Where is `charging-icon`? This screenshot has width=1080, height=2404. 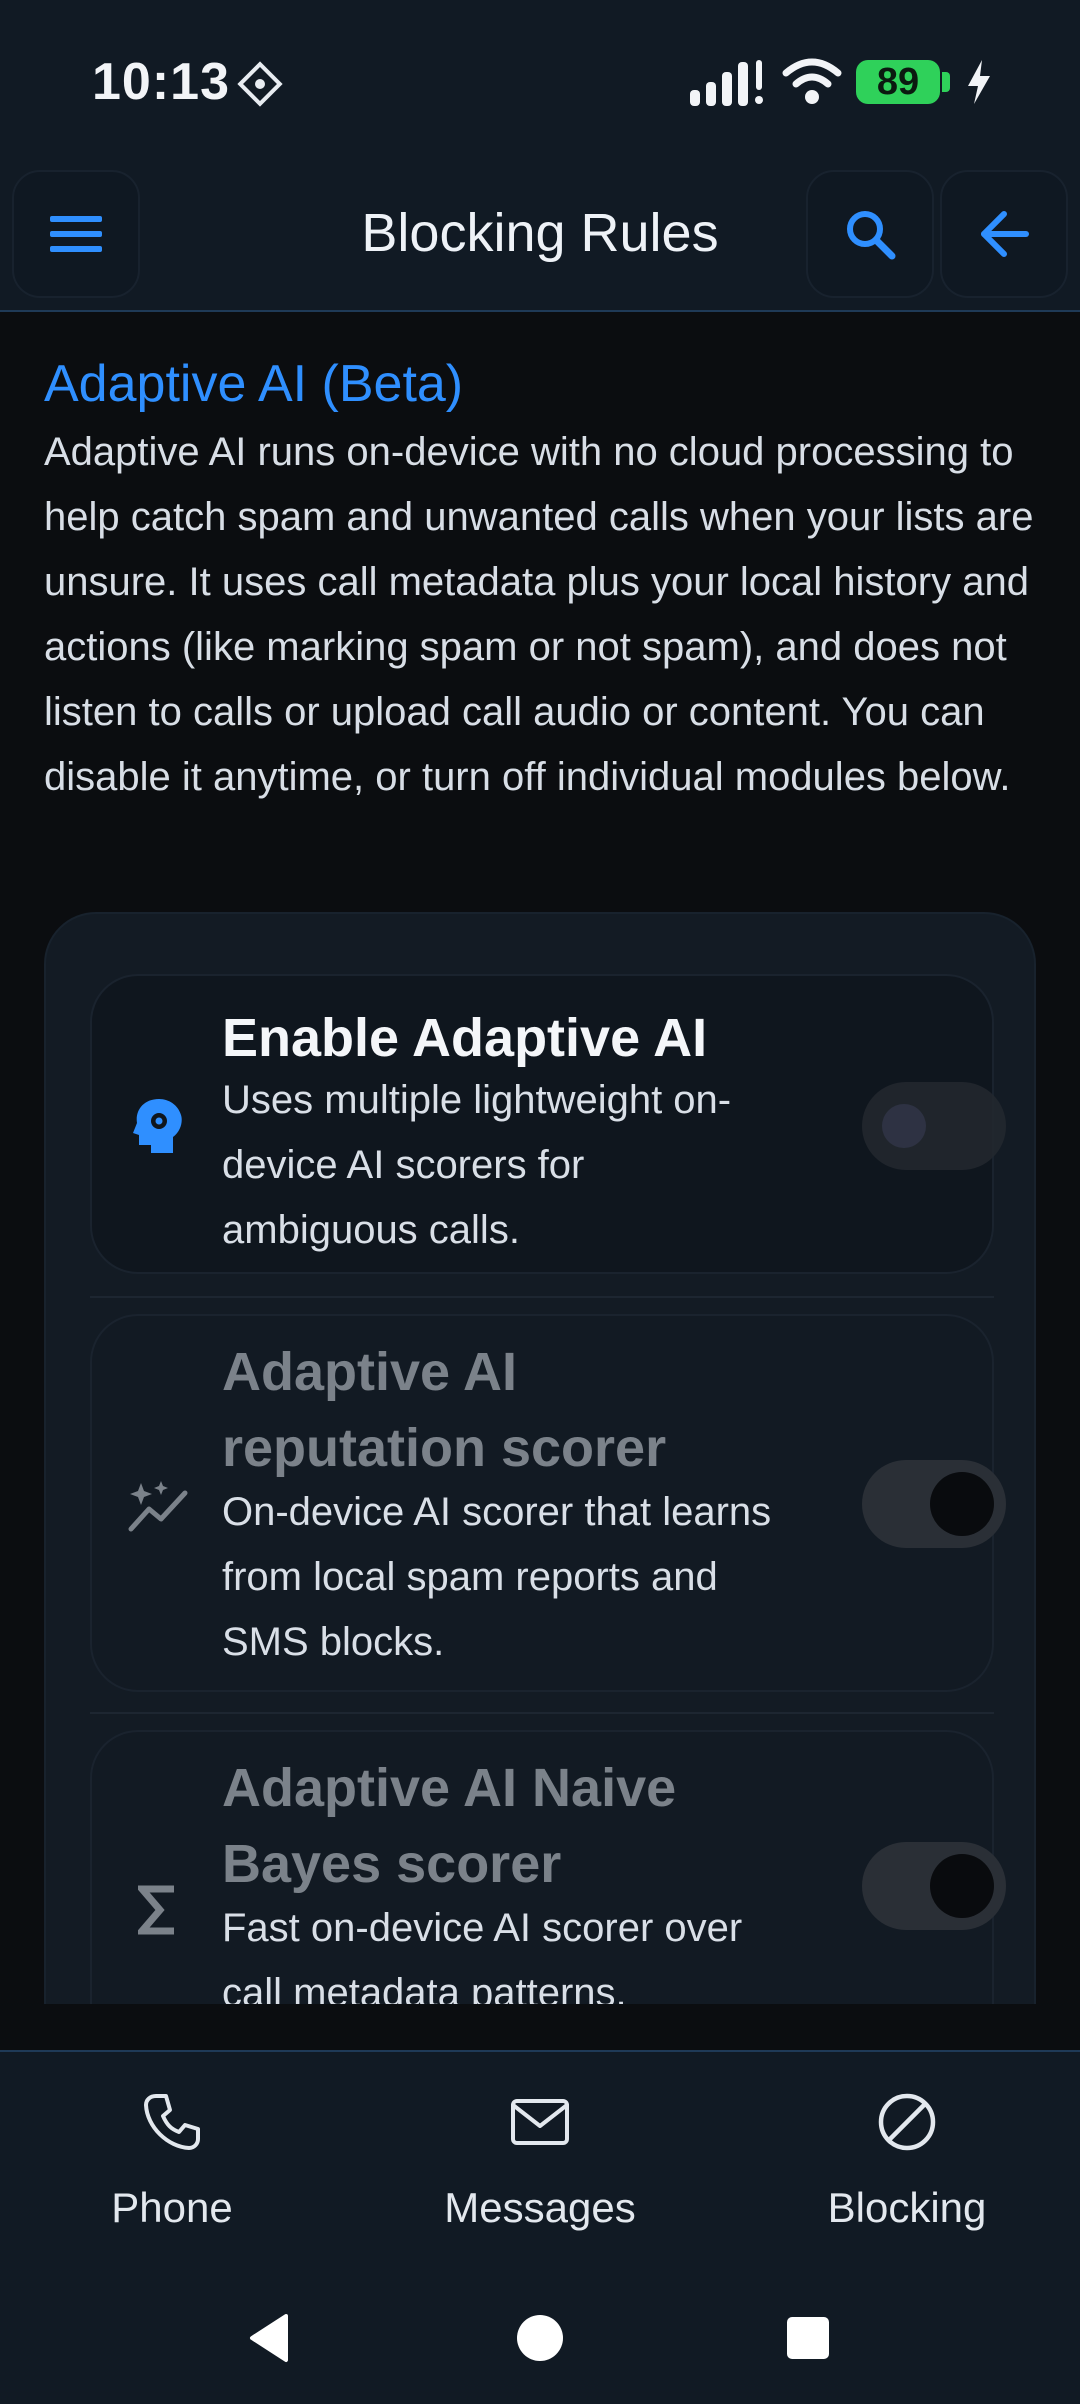
charging-icon is located at coordinates (979, 82).